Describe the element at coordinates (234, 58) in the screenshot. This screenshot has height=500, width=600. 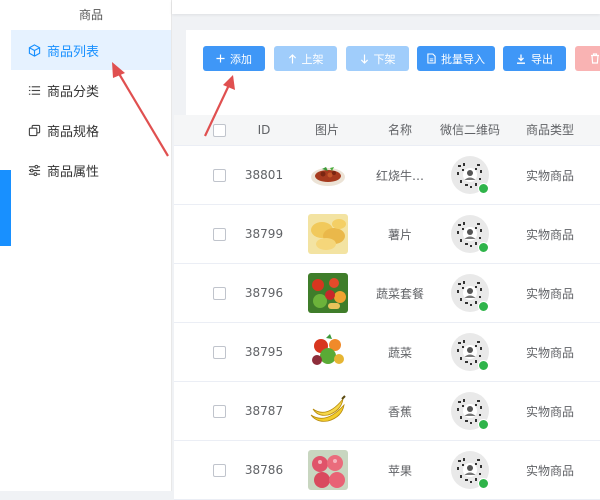
I see `add-button: 添加` at that location.